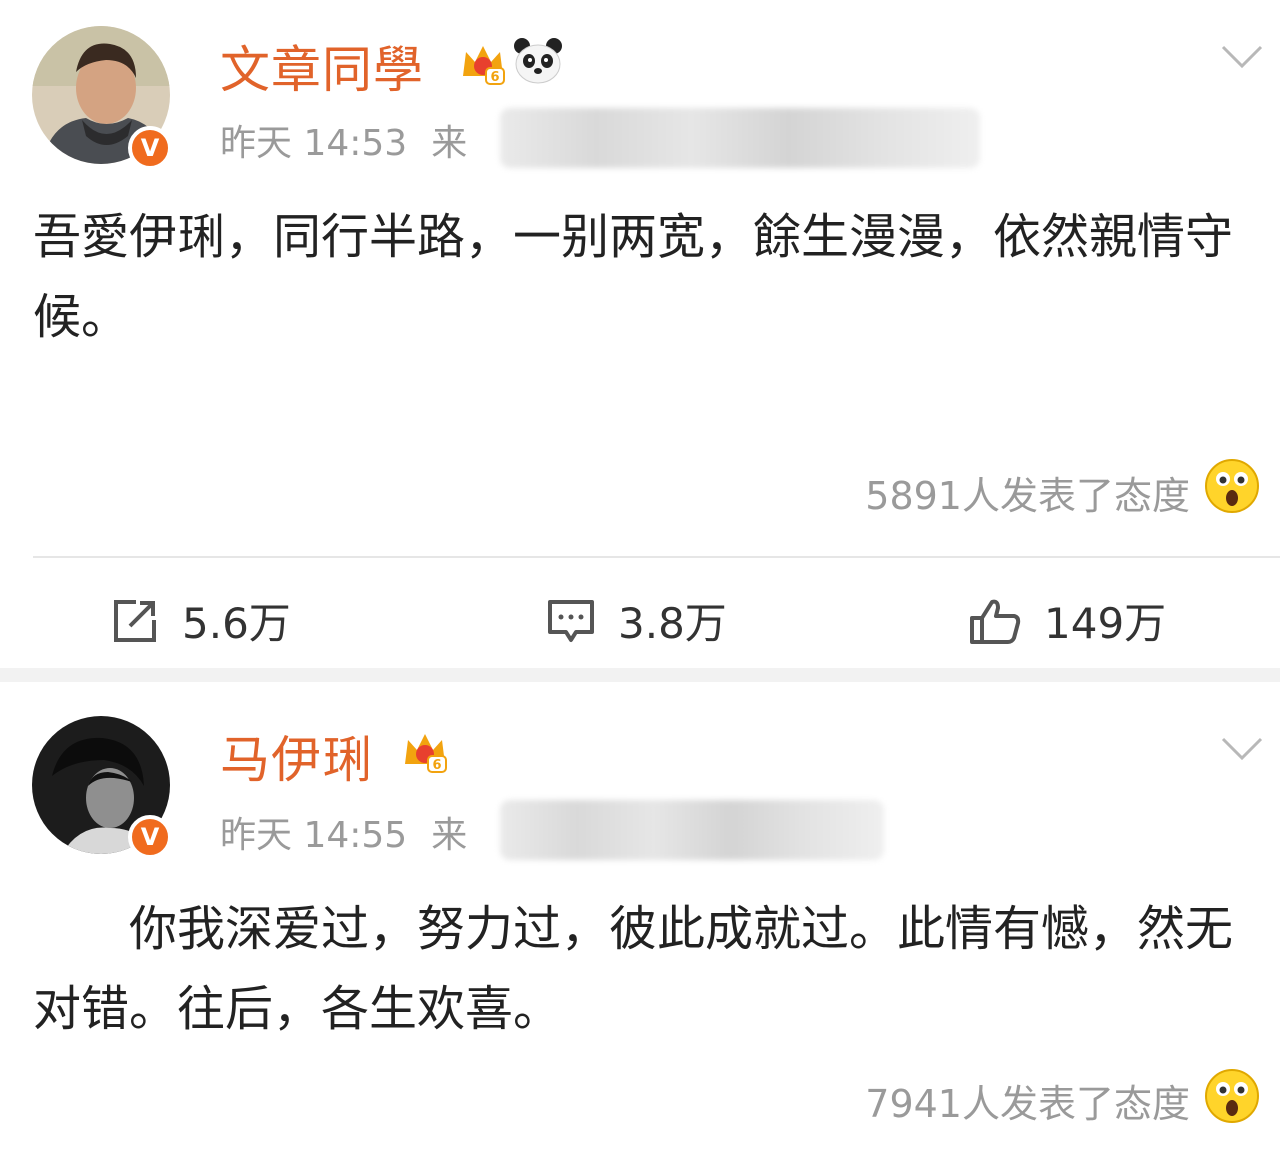 The width and height of the screenshot is (1280, 1154). I want to click on username: 马伊琍, so click(296, 756).